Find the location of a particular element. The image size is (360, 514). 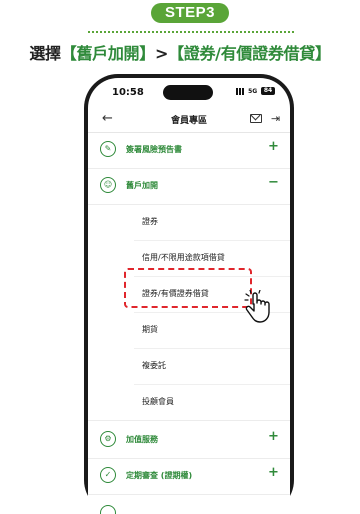

submenu-item-sub-brokerage: 複委託 is located at coordinates (189, 366).